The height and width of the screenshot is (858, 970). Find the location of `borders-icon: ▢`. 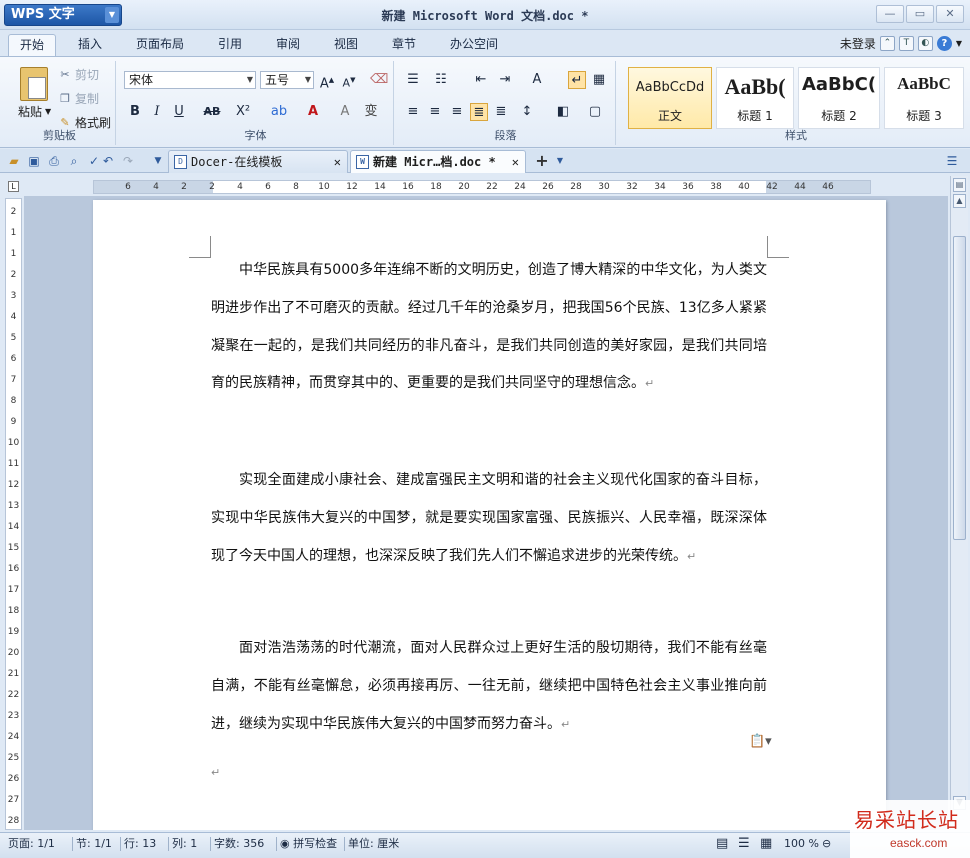

borders-icon: ▢ is located at coordinates (595, 112).